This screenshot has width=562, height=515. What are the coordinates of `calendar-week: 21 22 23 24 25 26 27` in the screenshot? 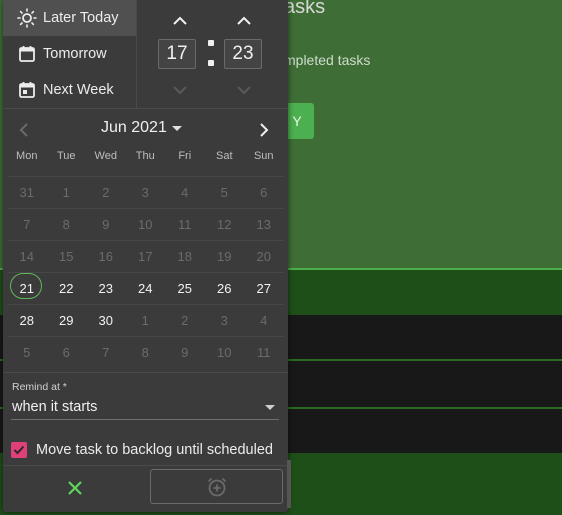 It's located at (145, 288).